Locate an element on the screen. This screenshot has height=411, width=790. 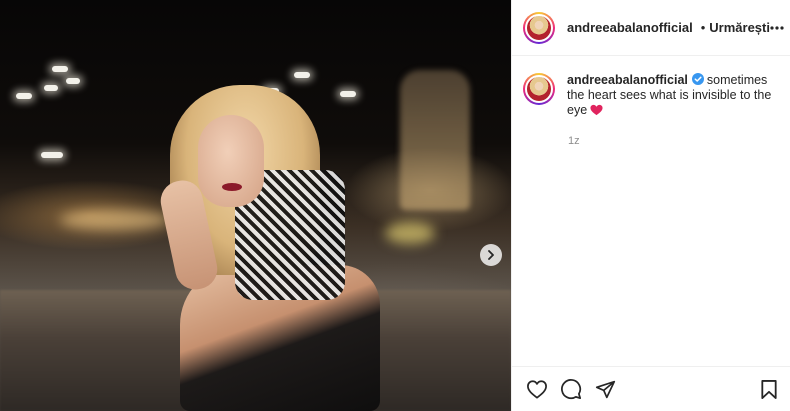
share-button is located at coordinates (605, 389).